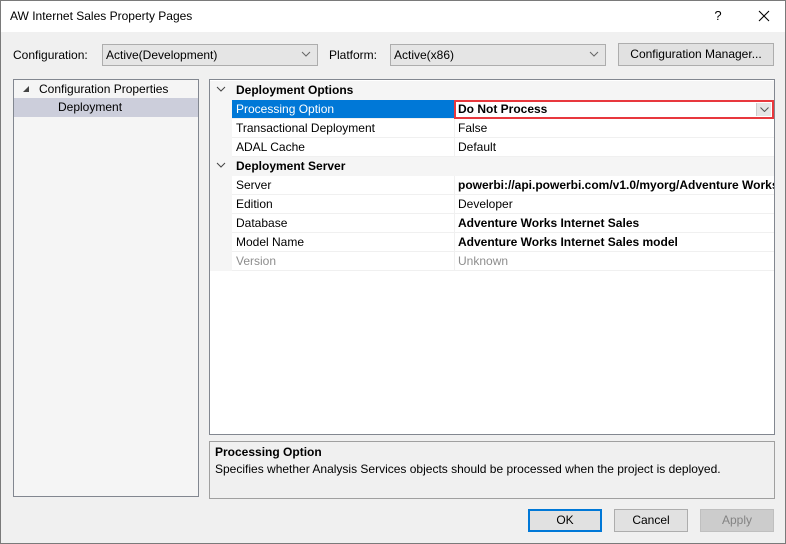 Image resolution: width=786 pixels, height=544 pixels. I want to click on tree-item-configuration-properties: Configuration Properties, so click(106, 89).